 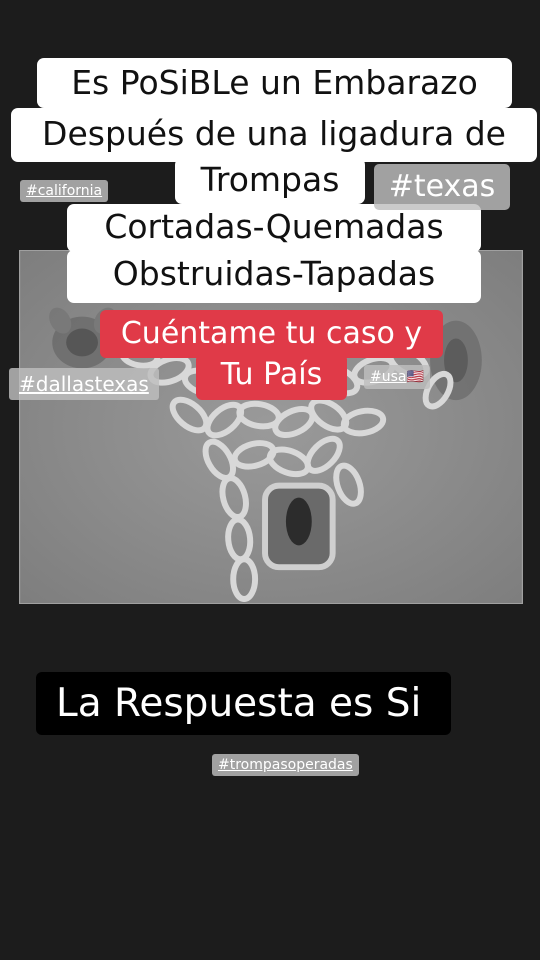 I want to click on padlock-shape, so click(x=299, y=526).